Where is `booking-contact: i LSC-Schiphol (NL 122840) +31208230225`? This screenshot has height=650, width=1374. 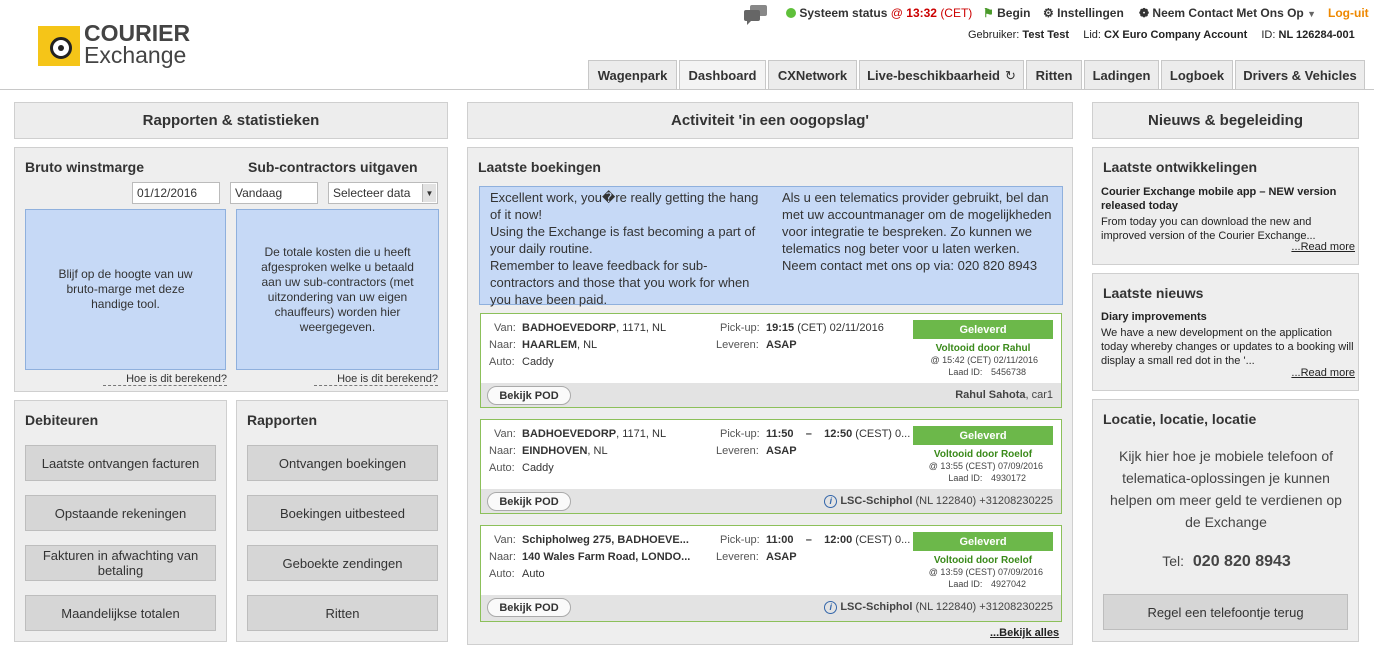 booking-contact: i LSC-Schiphol (NL 122840) +31208230225 is located at coordinates (938, 607).